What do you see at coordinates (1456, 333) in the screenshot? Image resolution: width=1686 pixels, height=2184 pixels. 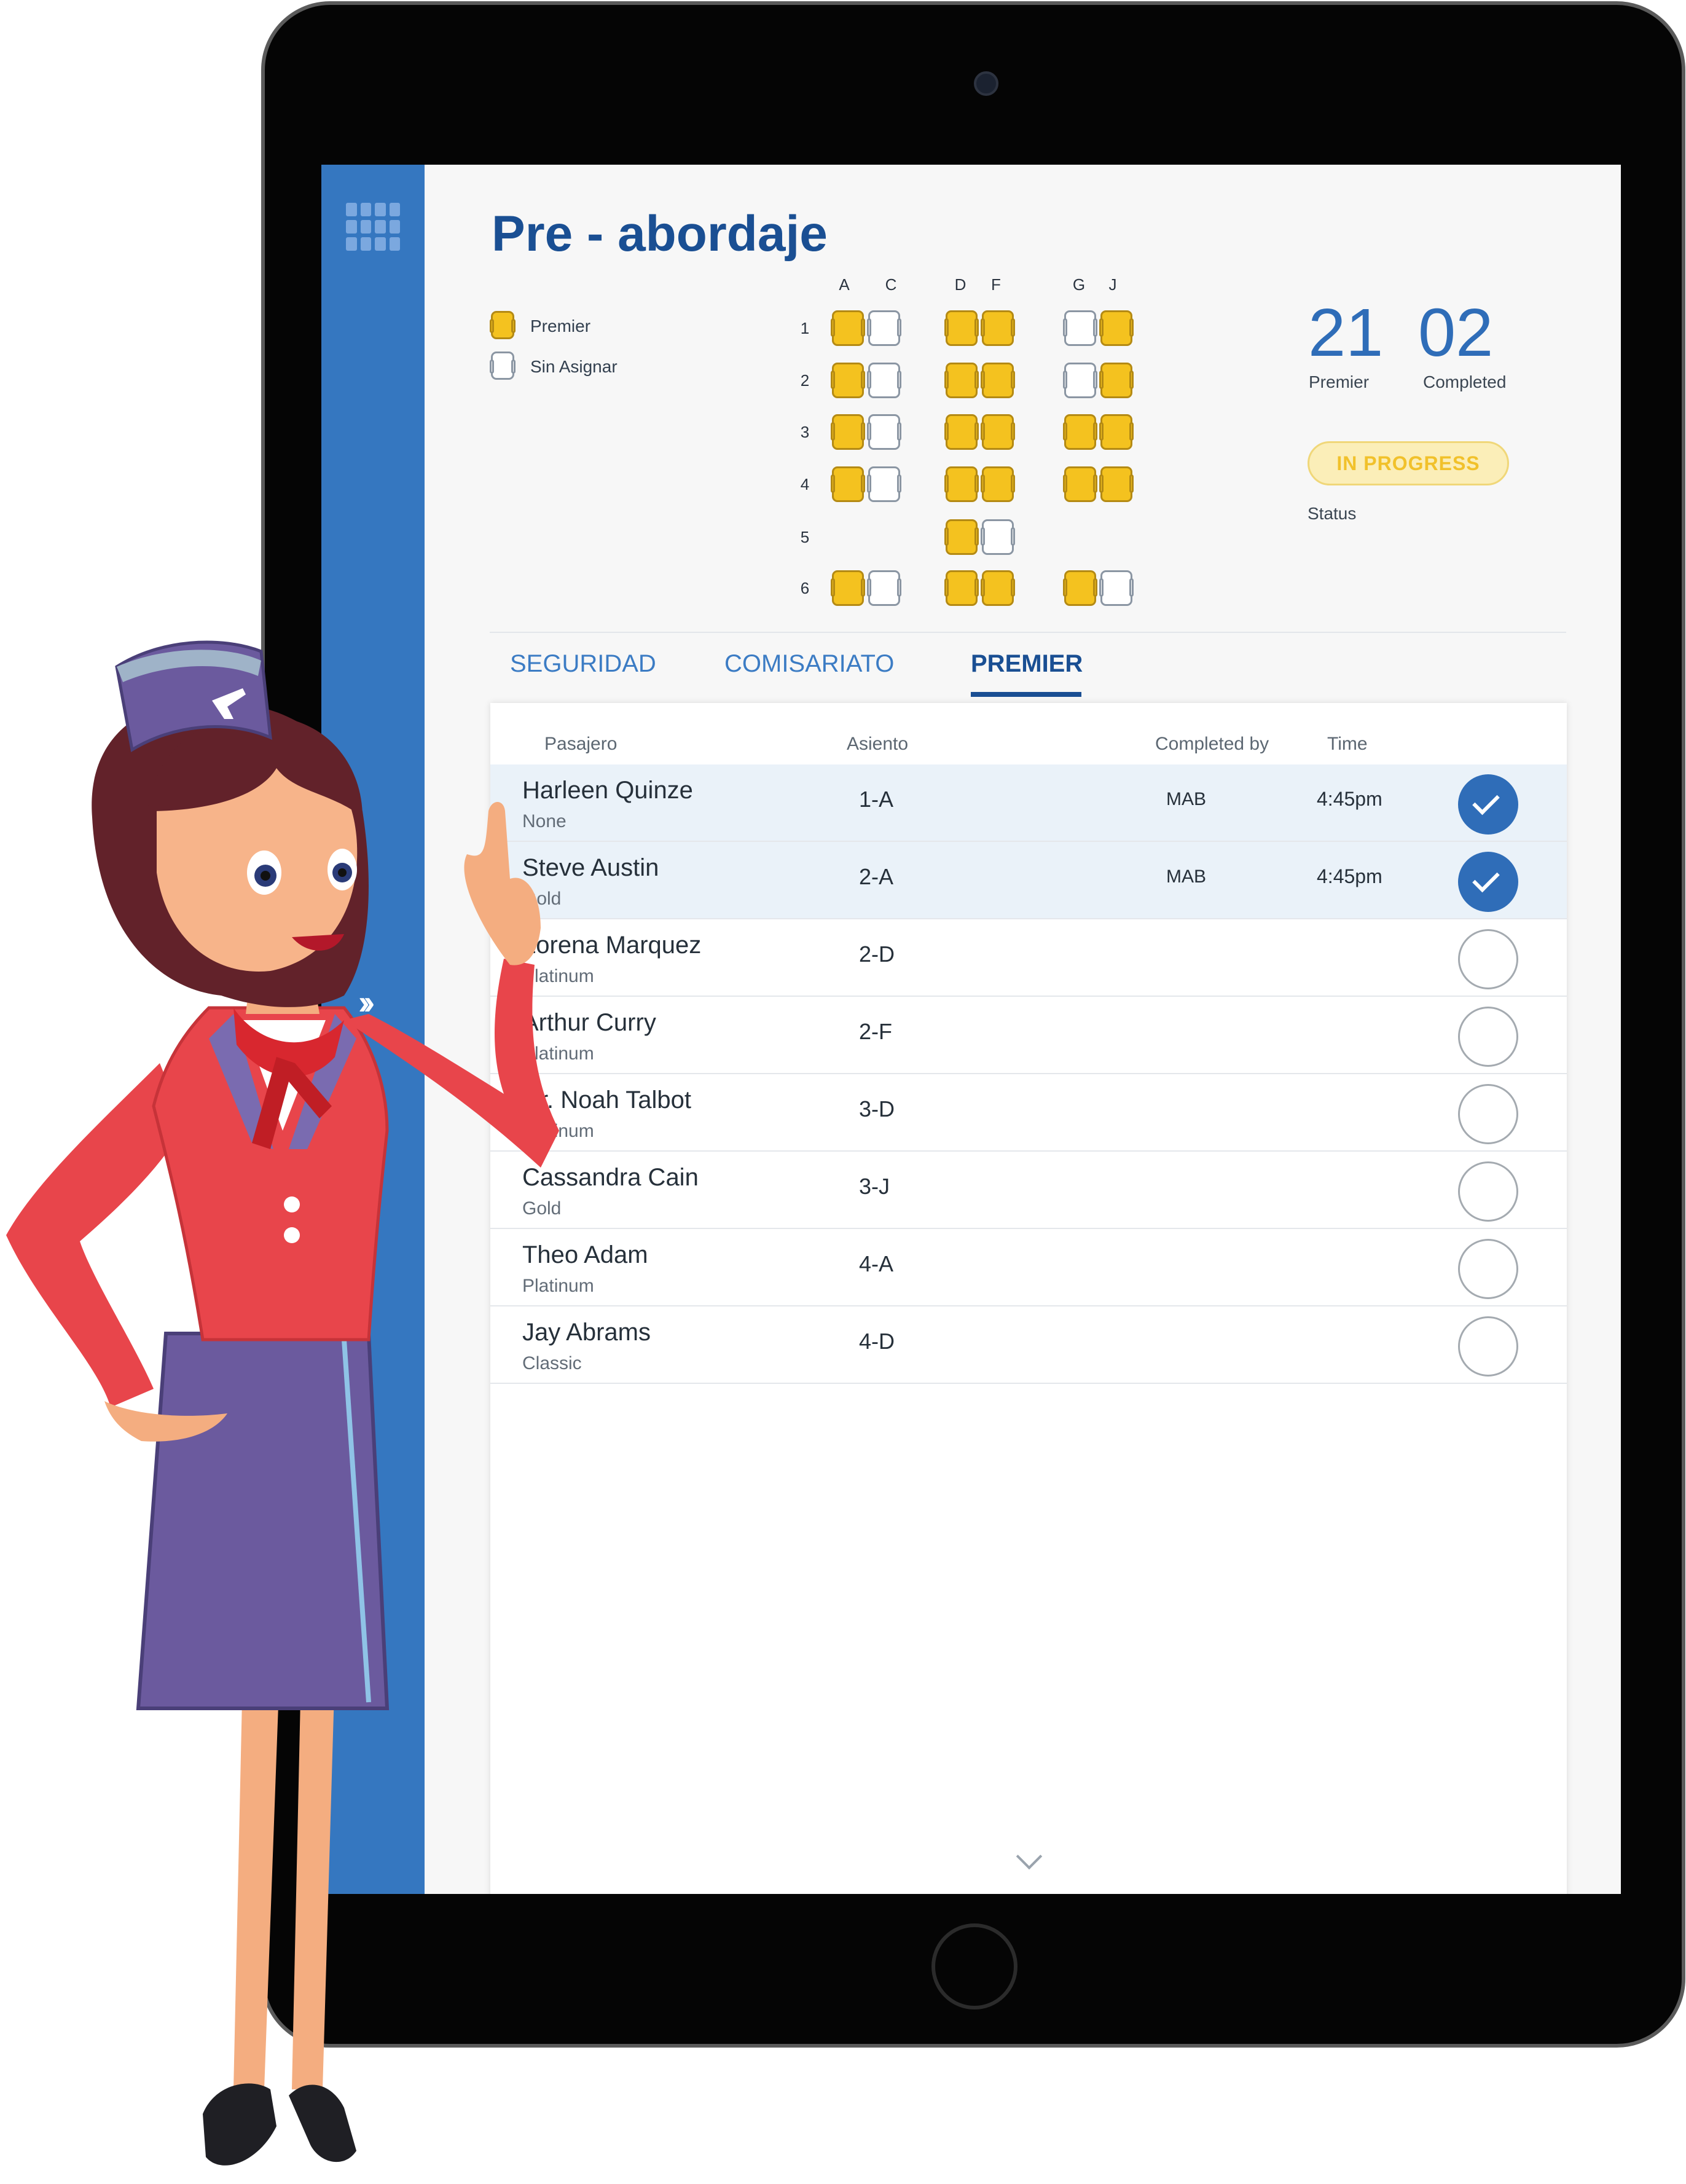 I see `completed-count: 02` at bounding box center [1456, 333].